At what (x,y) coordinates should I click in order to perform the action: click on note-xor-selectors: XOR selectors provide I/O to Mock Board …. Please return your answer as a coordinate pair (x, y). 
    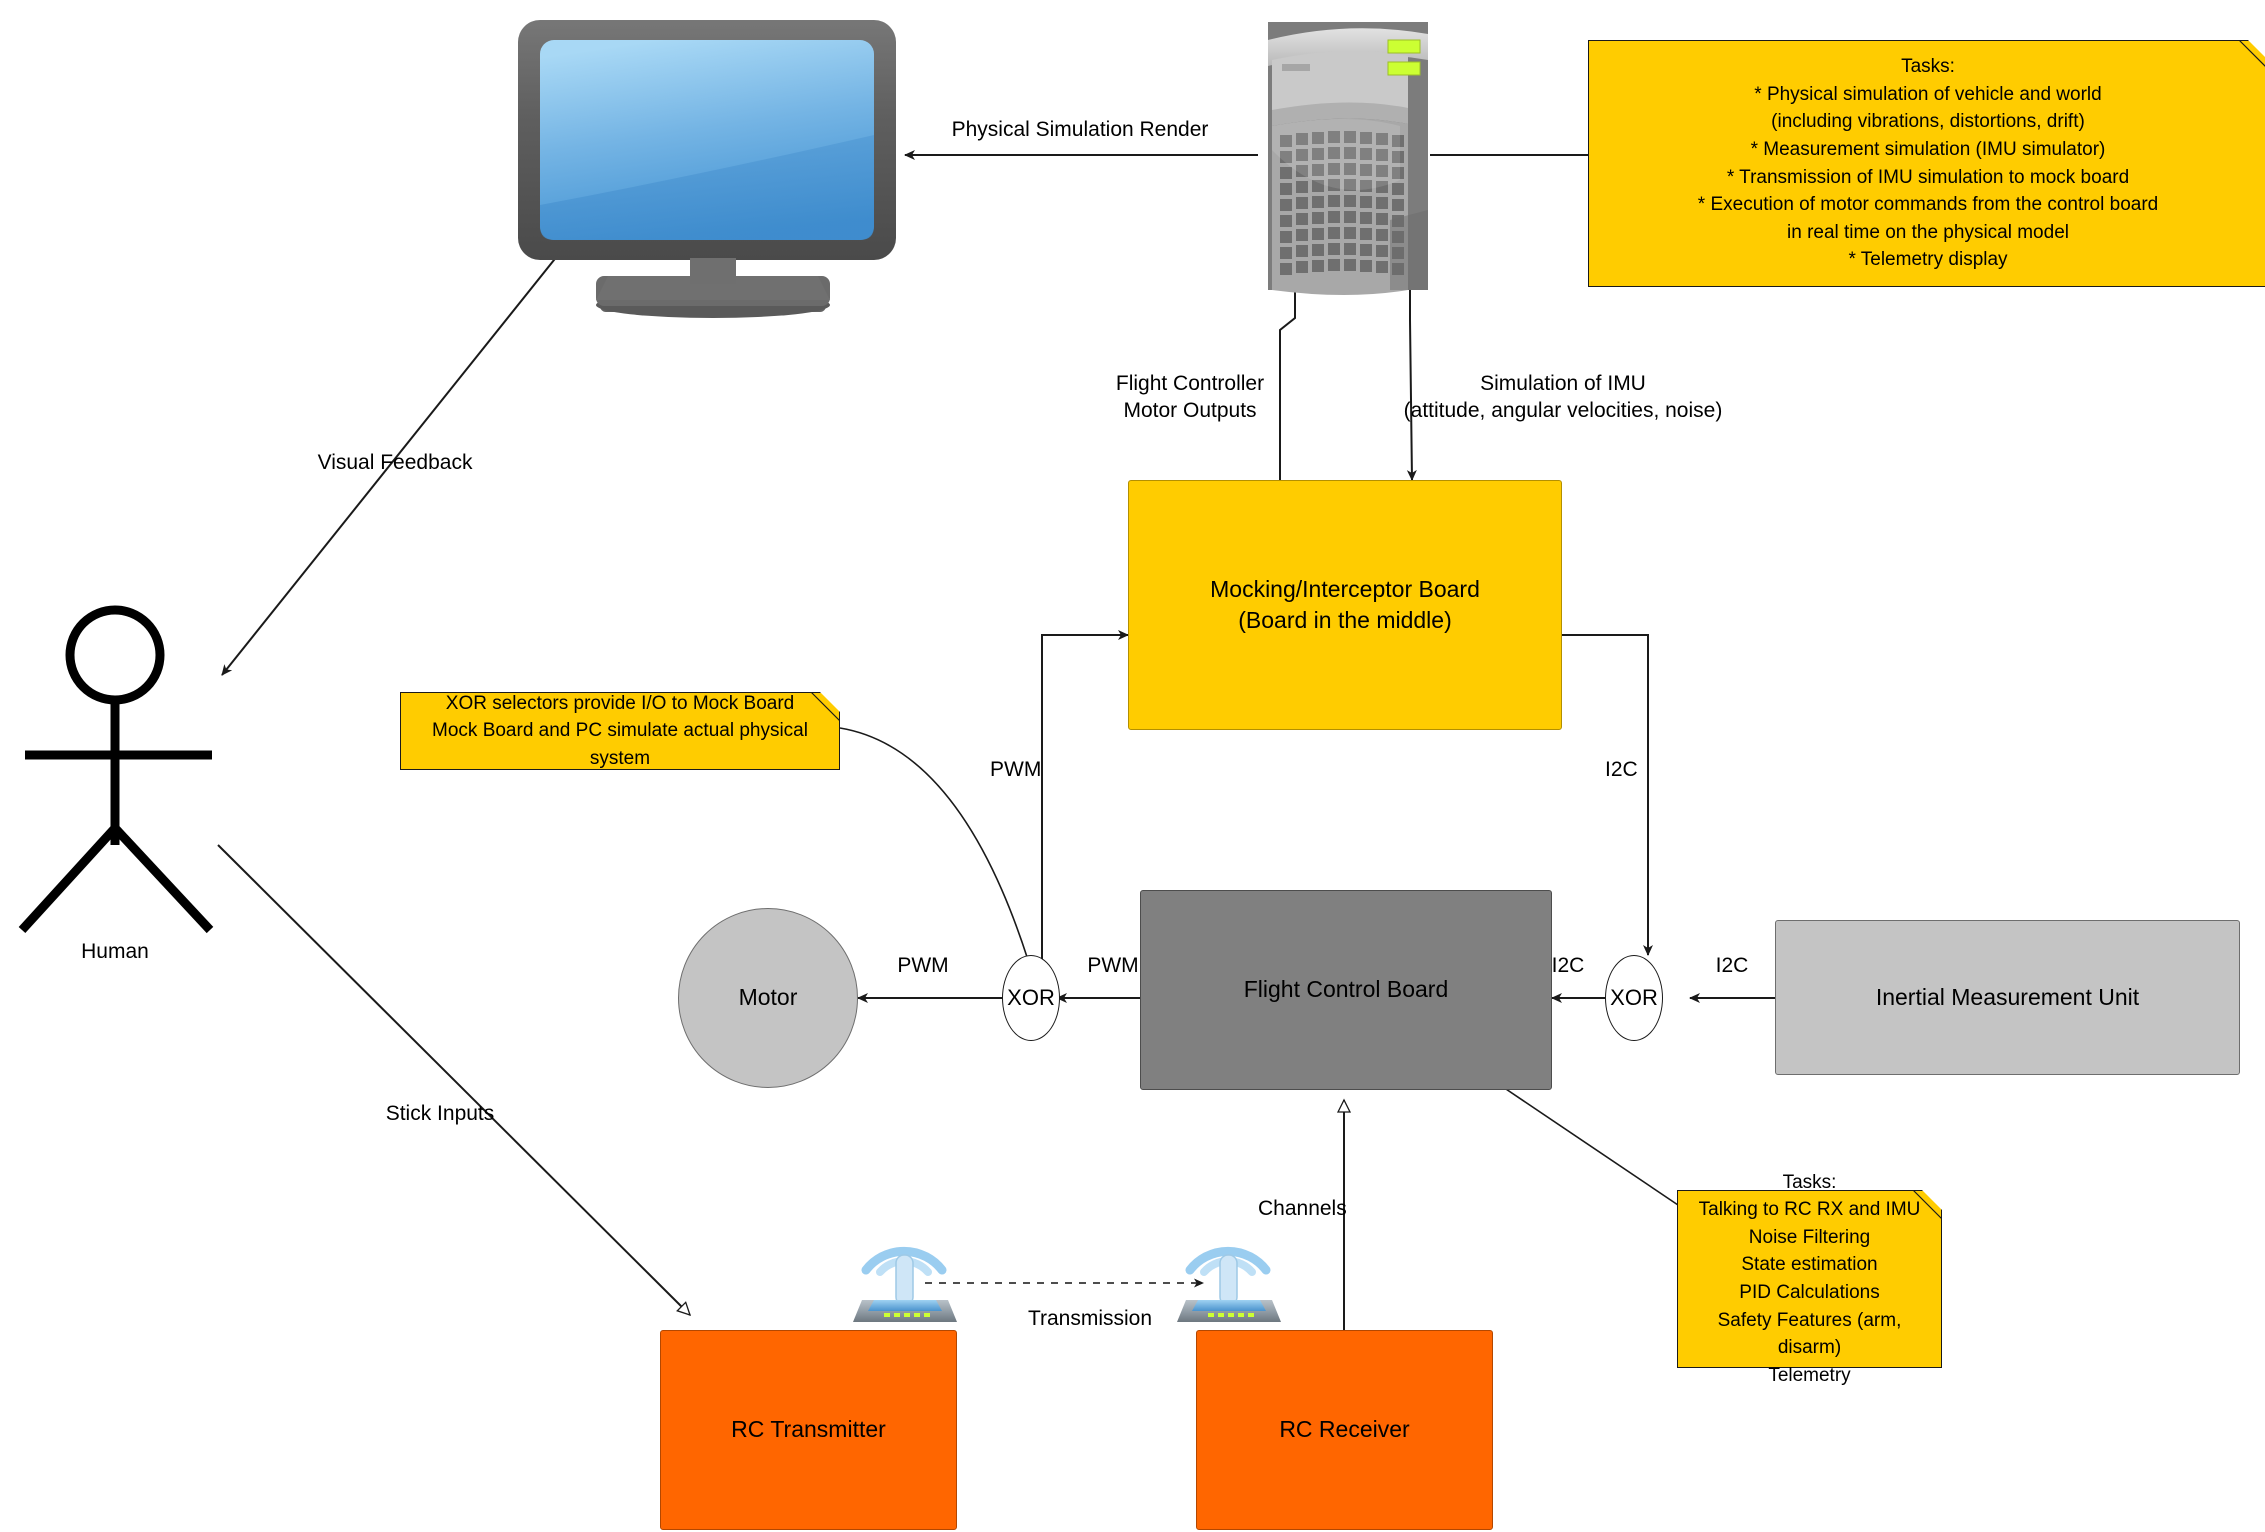
    Looking at the image, I should click on (620, 731).